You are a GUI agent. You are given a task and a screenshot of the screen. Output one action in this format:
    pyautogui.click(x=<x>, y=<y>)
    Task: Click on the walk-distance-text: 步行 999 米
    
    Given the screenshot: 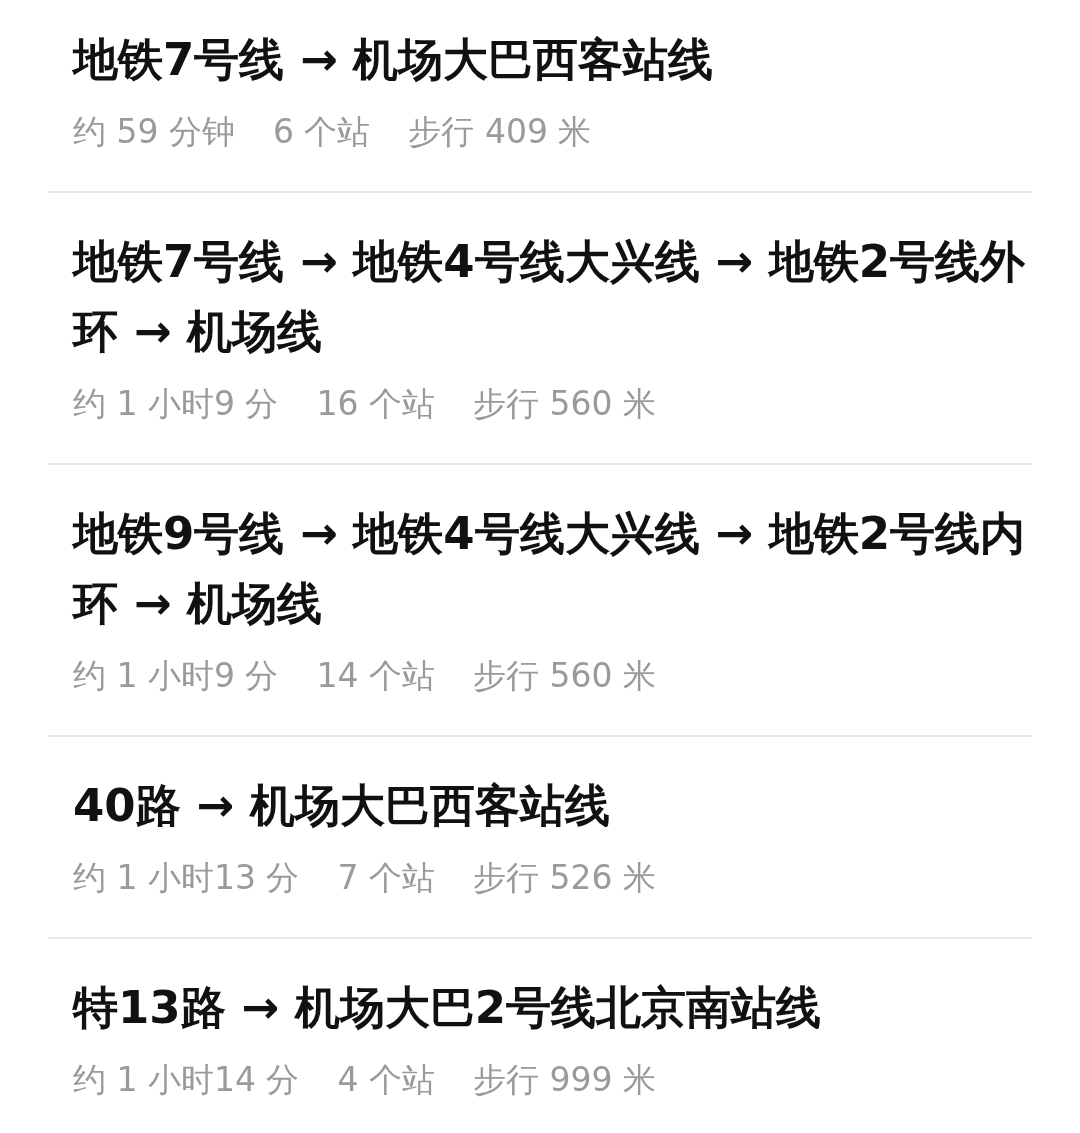 What is the action you would take?
    pyautogui.click(x=564, y=1080)
    